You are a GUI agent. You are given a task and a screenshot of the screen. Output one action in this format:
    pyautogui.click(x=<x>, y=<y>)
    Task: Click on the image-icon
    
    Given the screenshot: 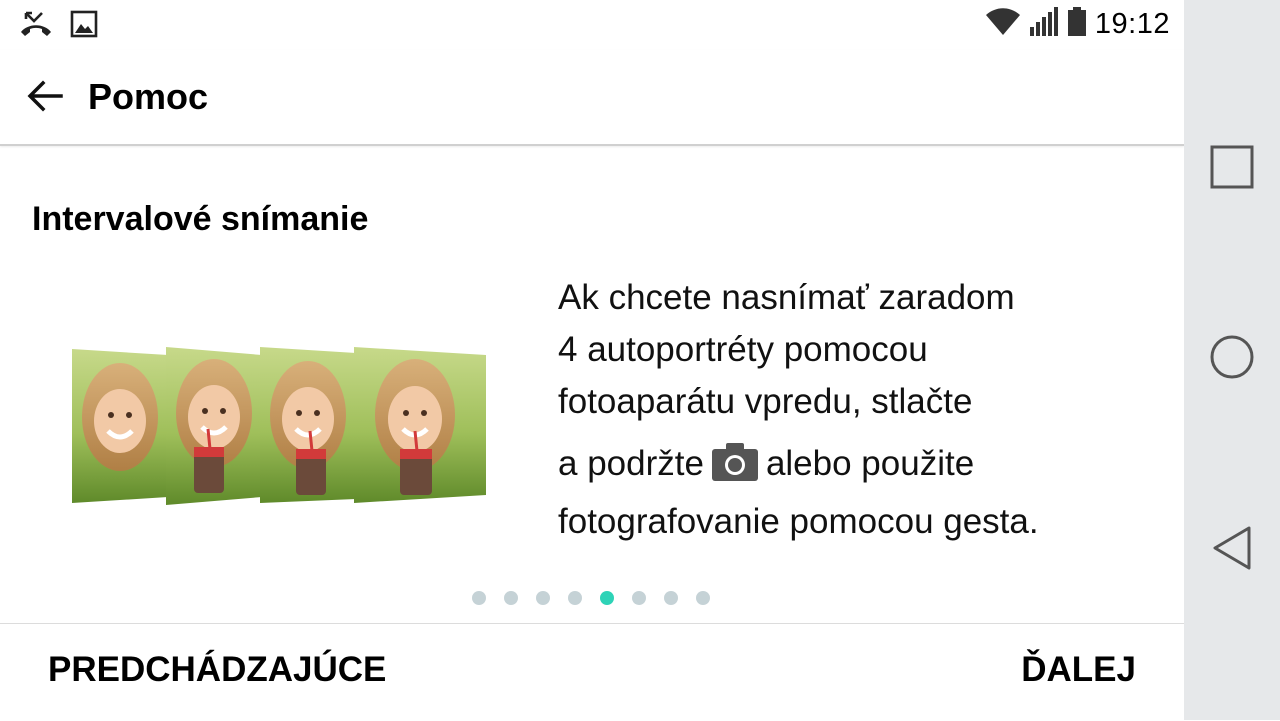 What is the action you would take?
    pyautogui.click(x=84, y=26)
    